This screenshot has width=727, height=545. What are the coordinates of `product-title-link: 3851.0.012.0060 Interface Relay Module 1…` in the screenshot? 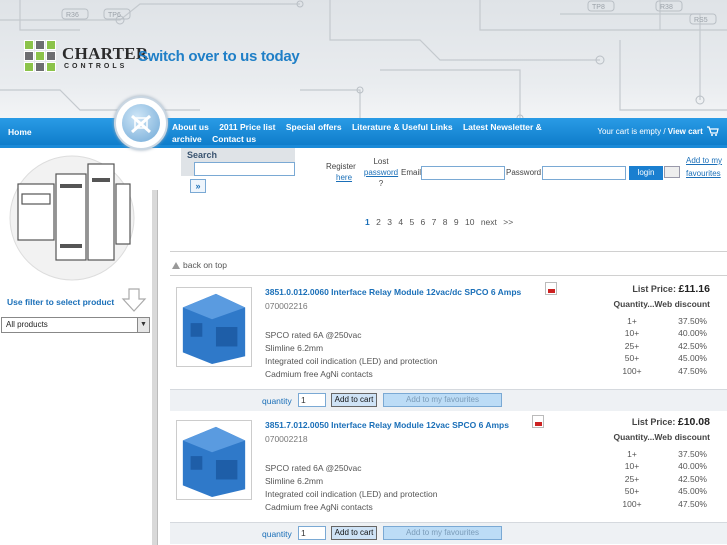 It's located at (393, 292).